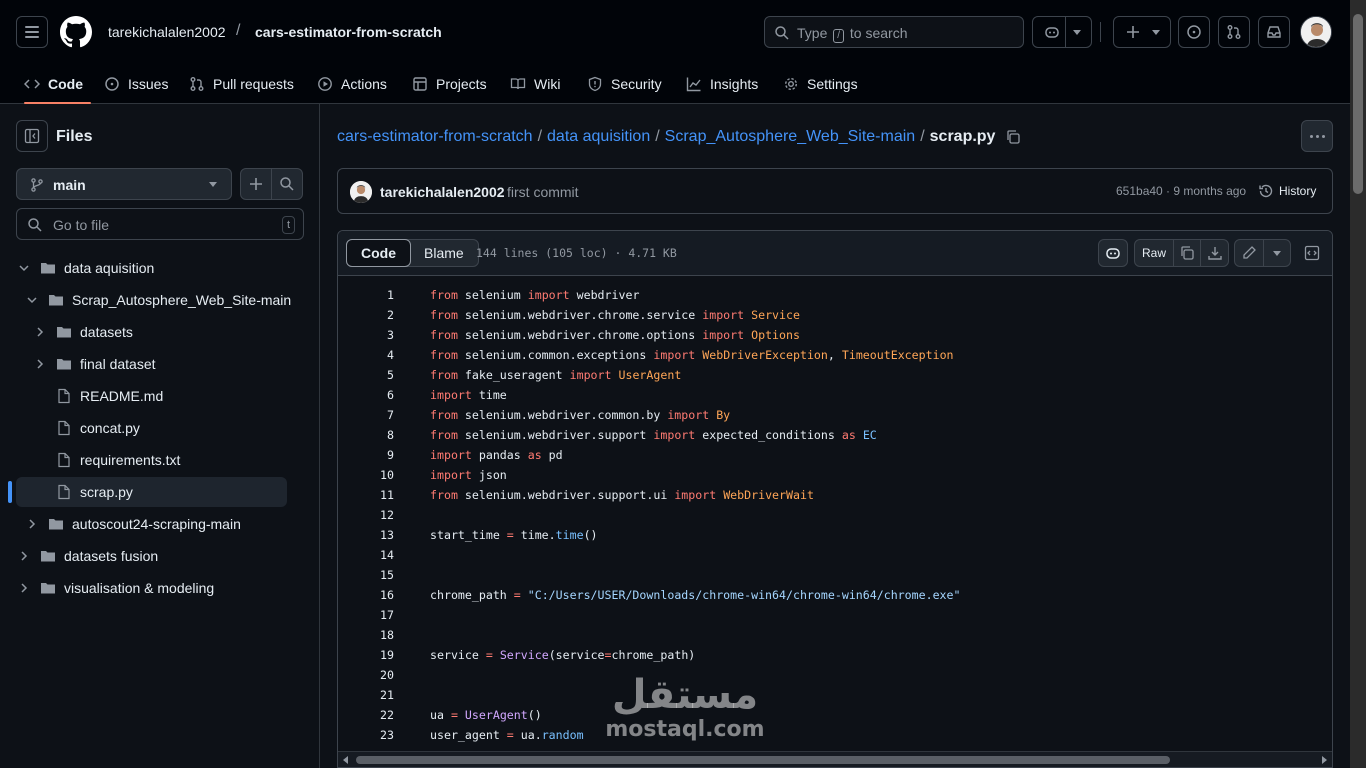 This screenshot has width=1366, height=768. What do you see at coordinates (361, 192) in the screenshot?
I see `commit-author-avatar` at bounding box center [361, 192].